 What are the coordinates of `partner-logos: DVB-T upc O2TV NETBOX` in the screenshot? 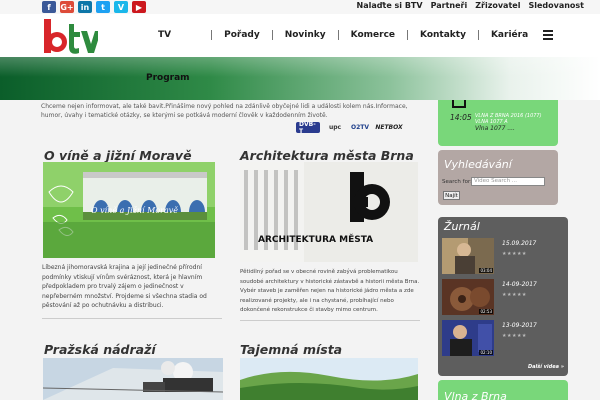 It's located at (349, 128).